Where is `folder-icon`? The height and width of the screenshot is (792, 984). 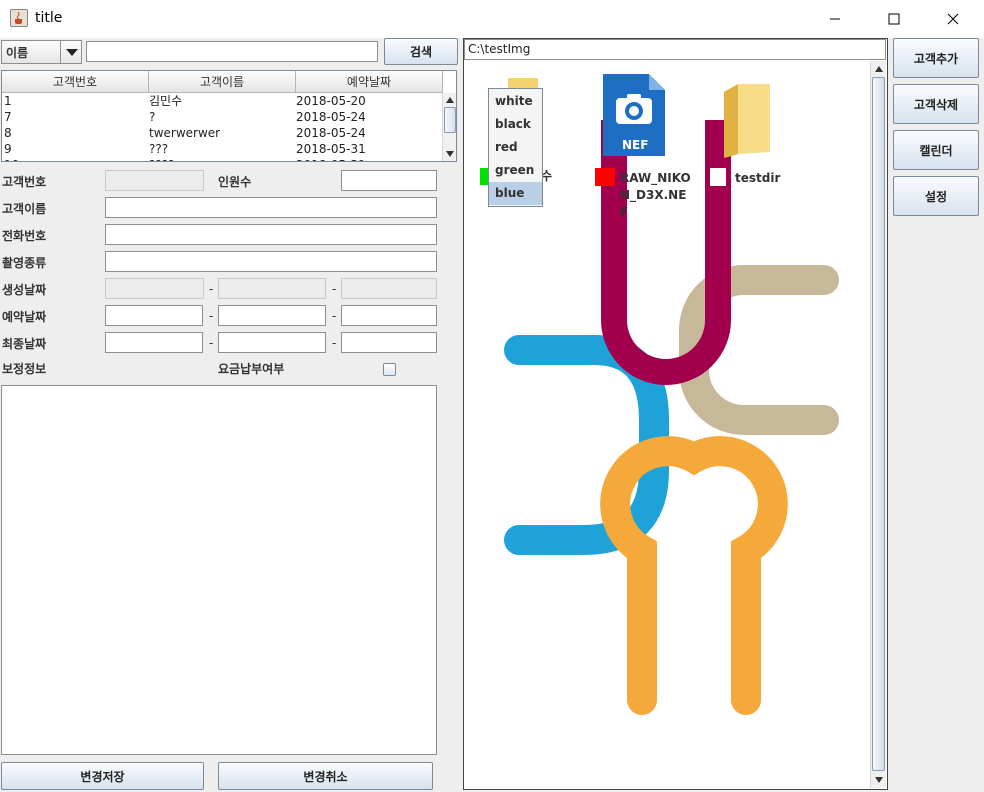 folder-icon is located at coordinates (745, 120).